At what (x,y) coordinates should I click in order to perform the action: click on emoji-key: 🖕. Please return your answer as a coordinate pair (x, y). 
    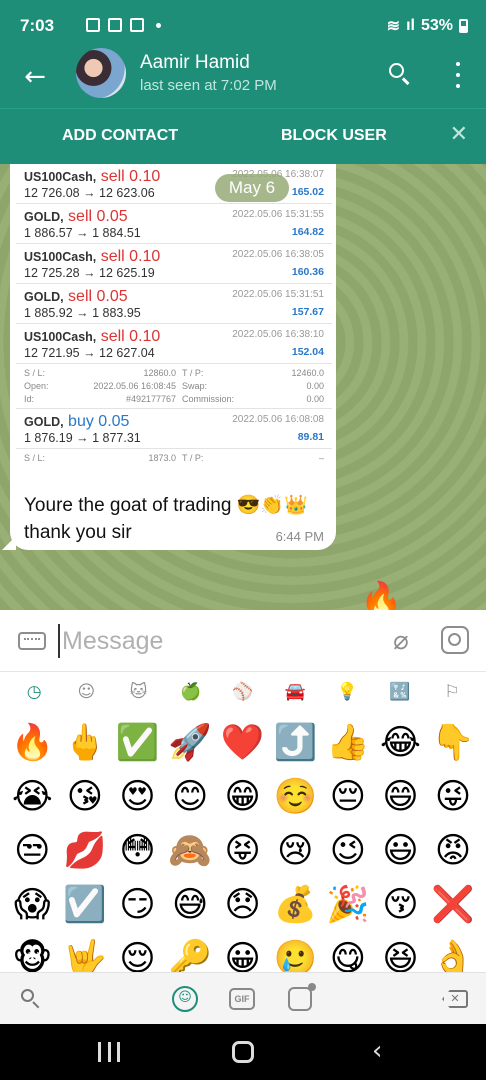
    Looking at the image, I should click on (85, 743).